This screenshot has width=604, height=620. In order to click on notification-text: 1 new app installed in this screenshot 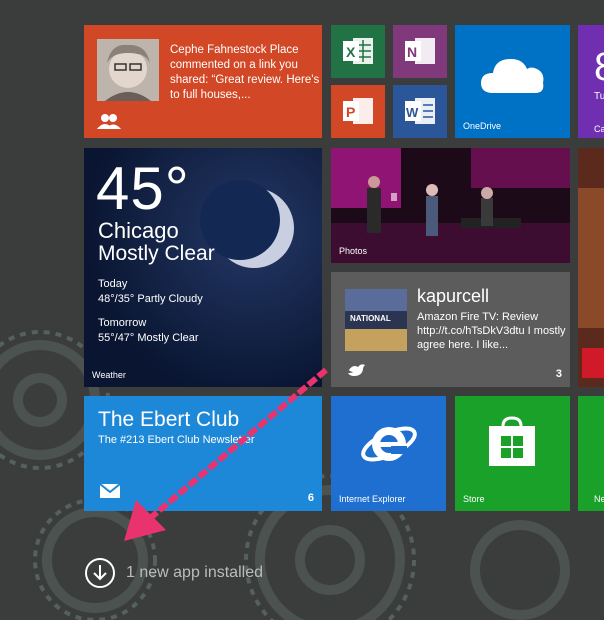, I will do `click(194, 572)`.